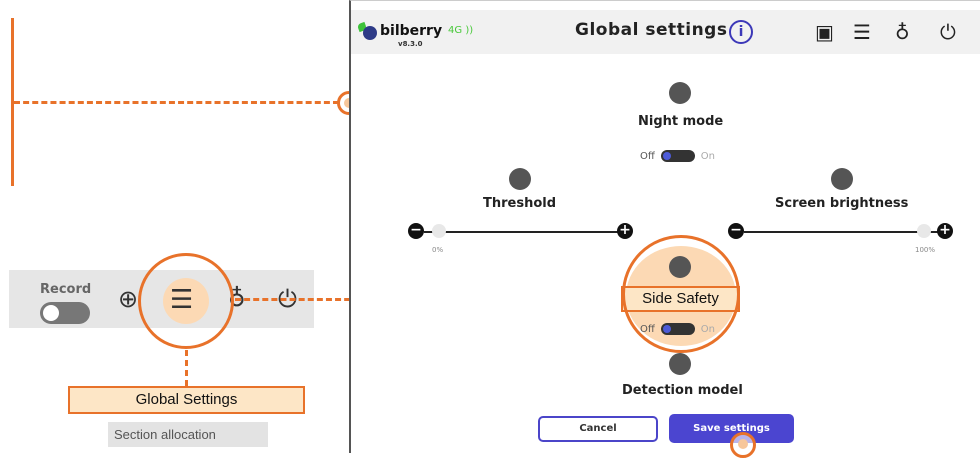 The width and height of the screenshot is (980, 458). I want to click on record-toggle, so click(65, 313).